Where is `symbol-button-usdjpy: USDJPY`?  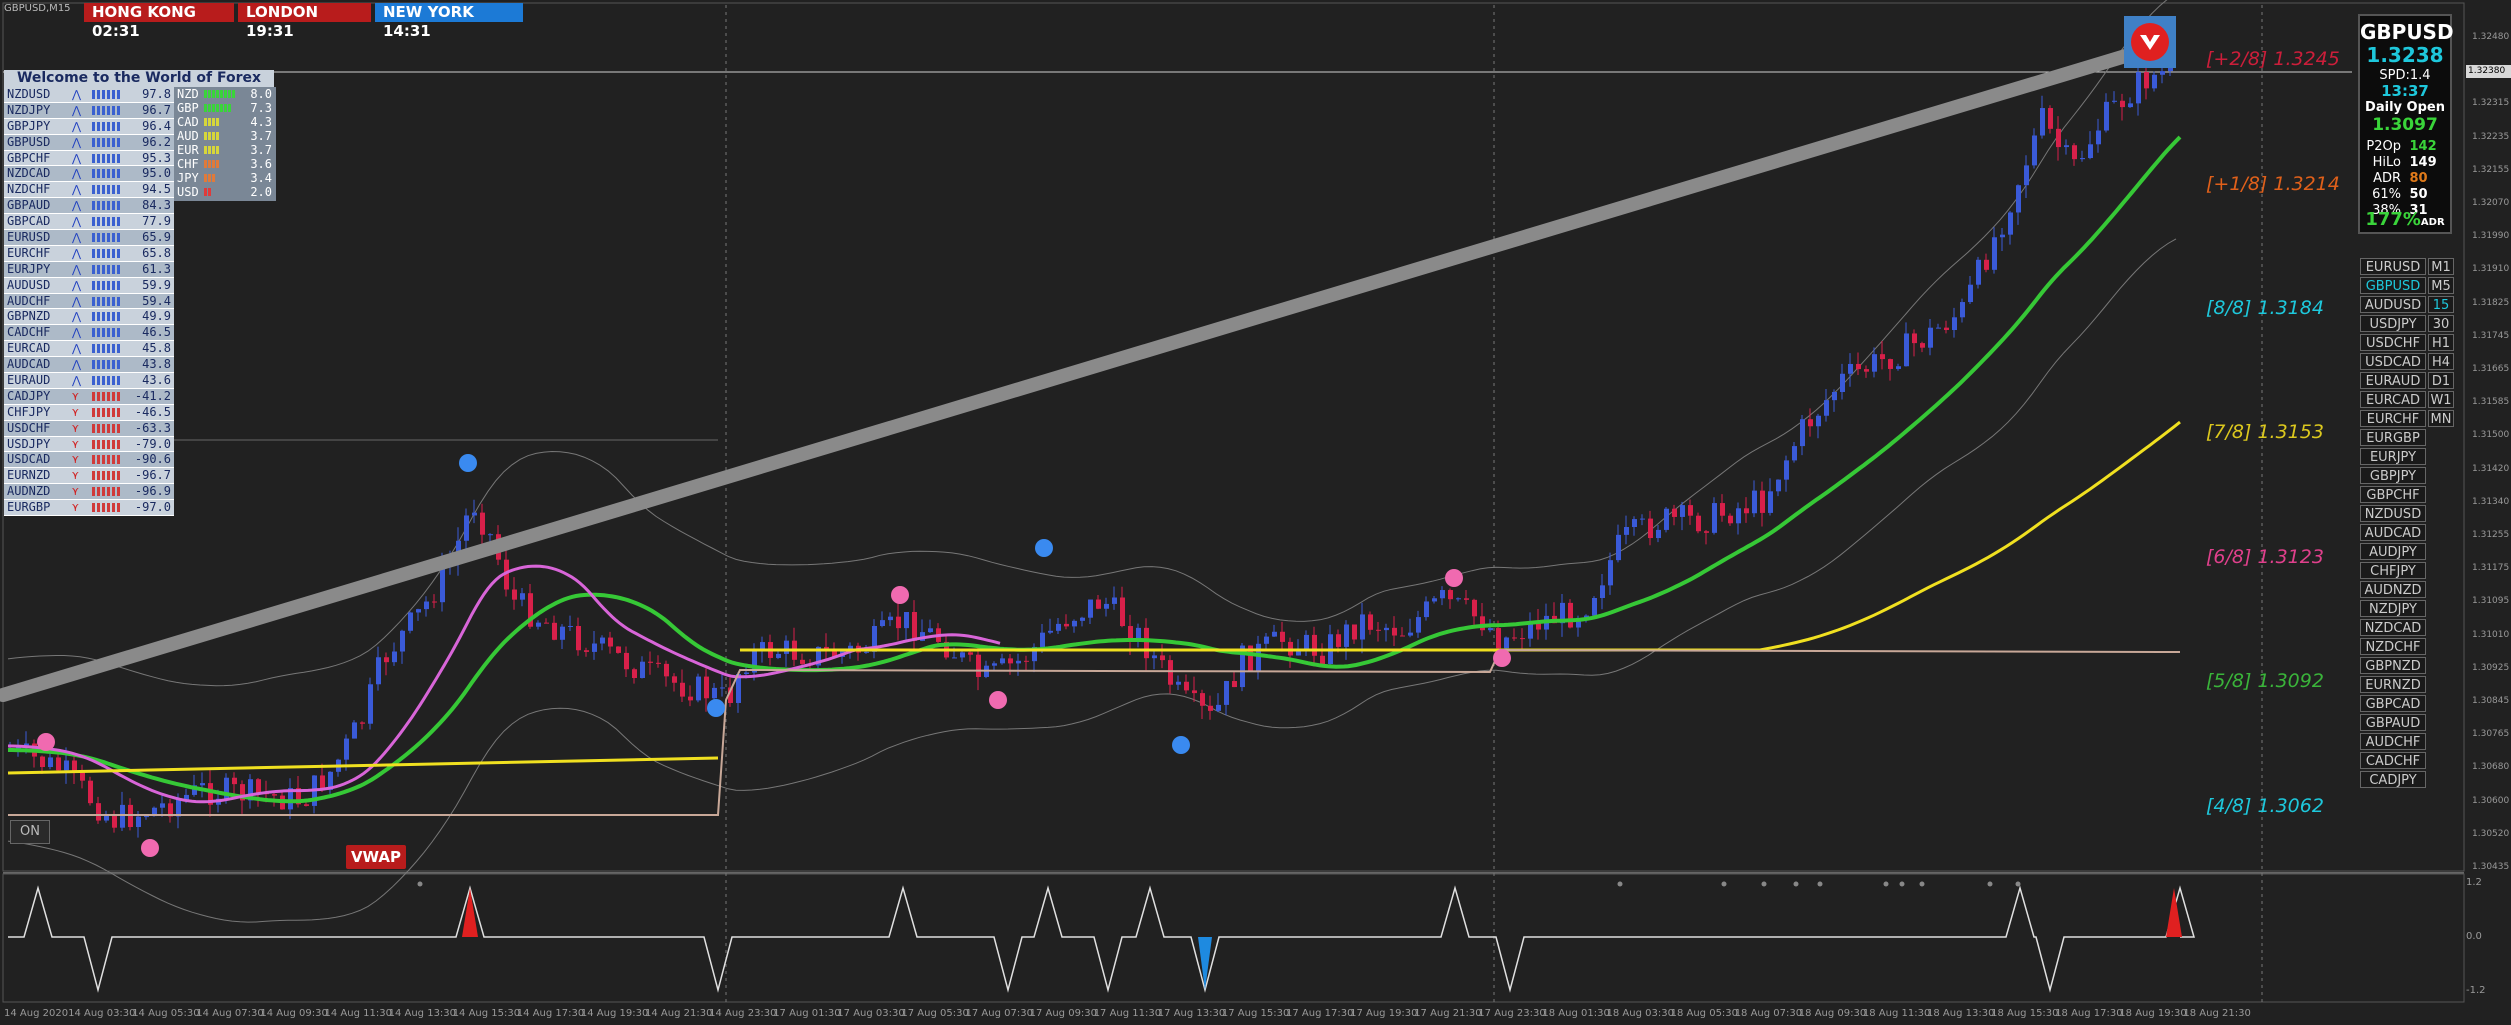
symbol-button-usdjpy: USDJPY is located at coordinates (2393, 323).